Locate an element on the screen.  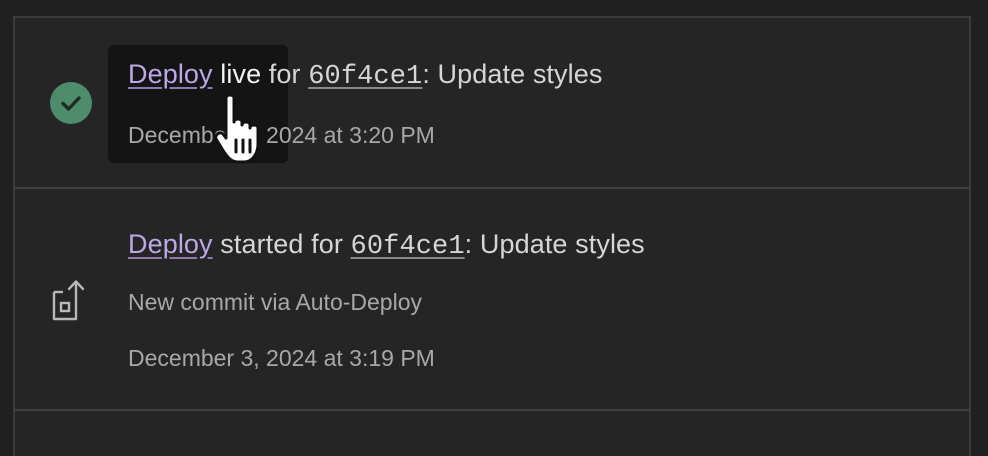
deploy-commit-icon is located at coordinates (71, 300).